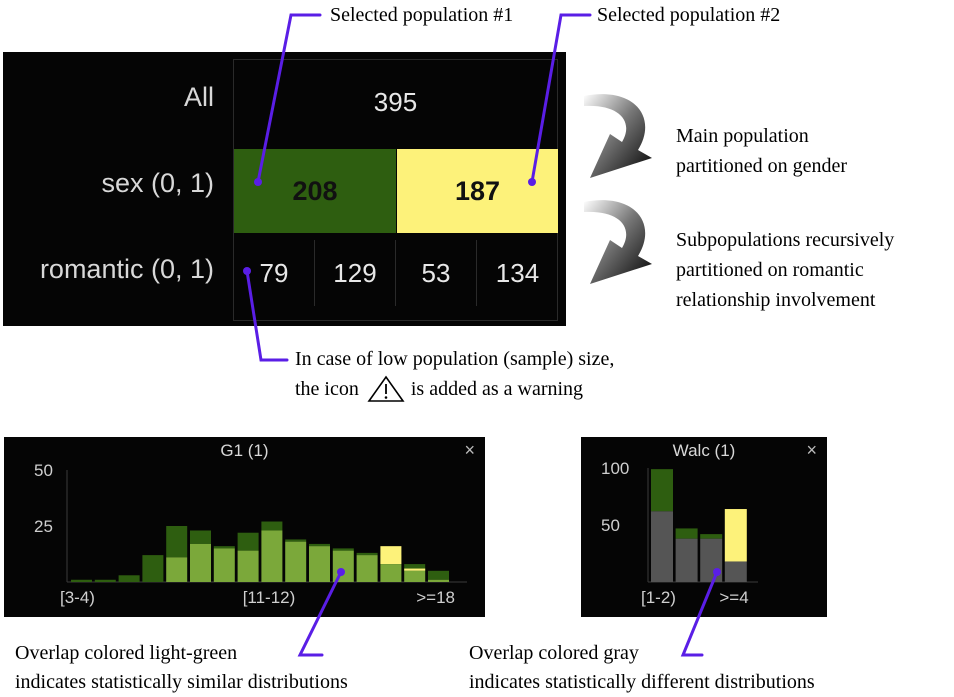 Image resolution: width=954 pixels, height=697 pixels. I want to click on leader-dot-warning, so click(247, 271).